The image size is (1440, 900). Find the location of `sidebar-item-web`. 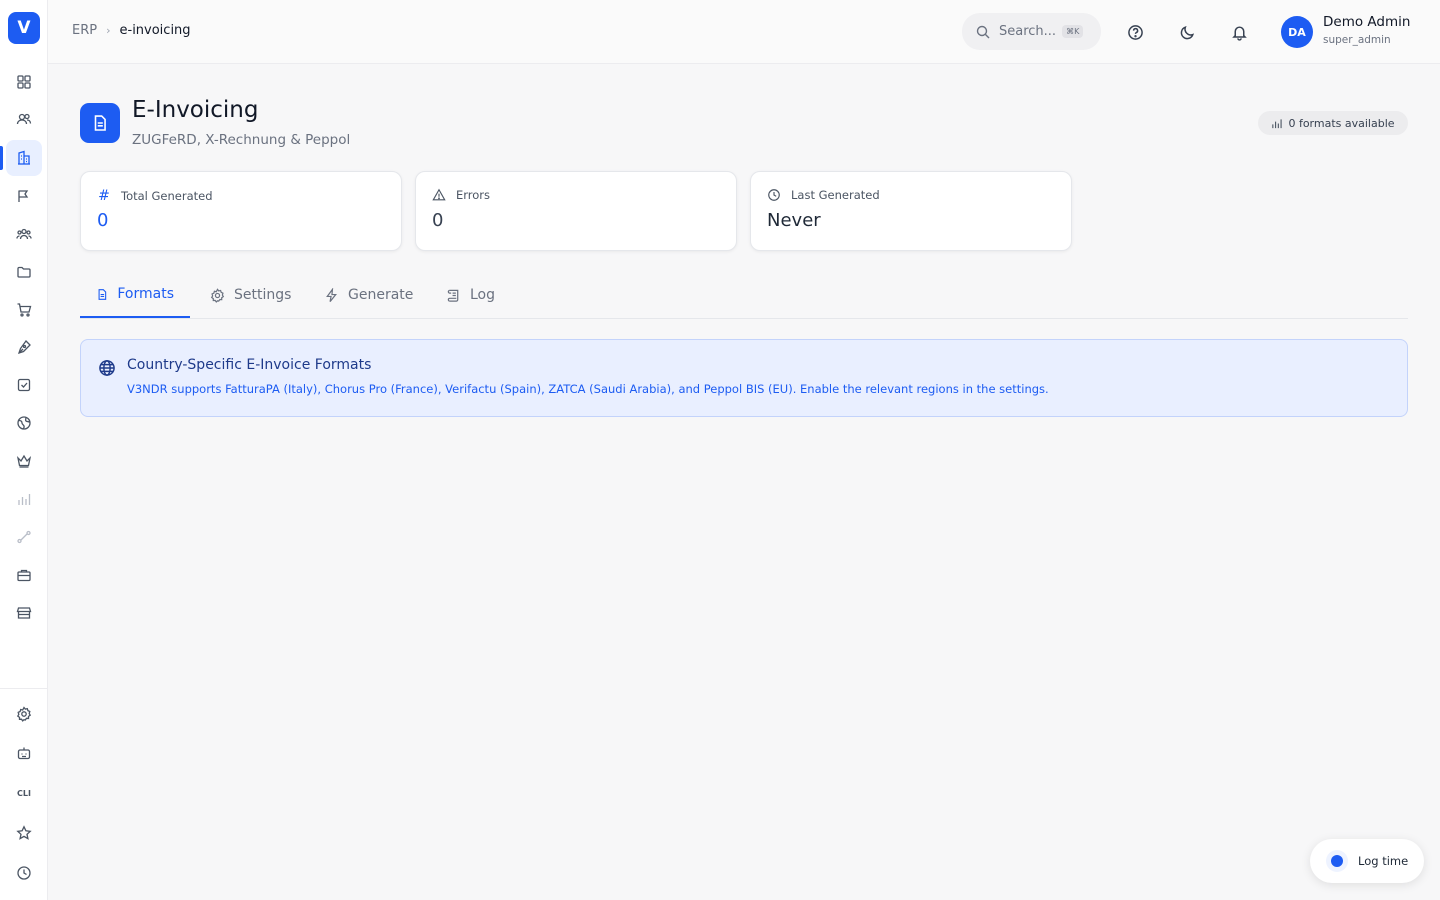

sidebar-item-web is located at coordinates (24, 423).